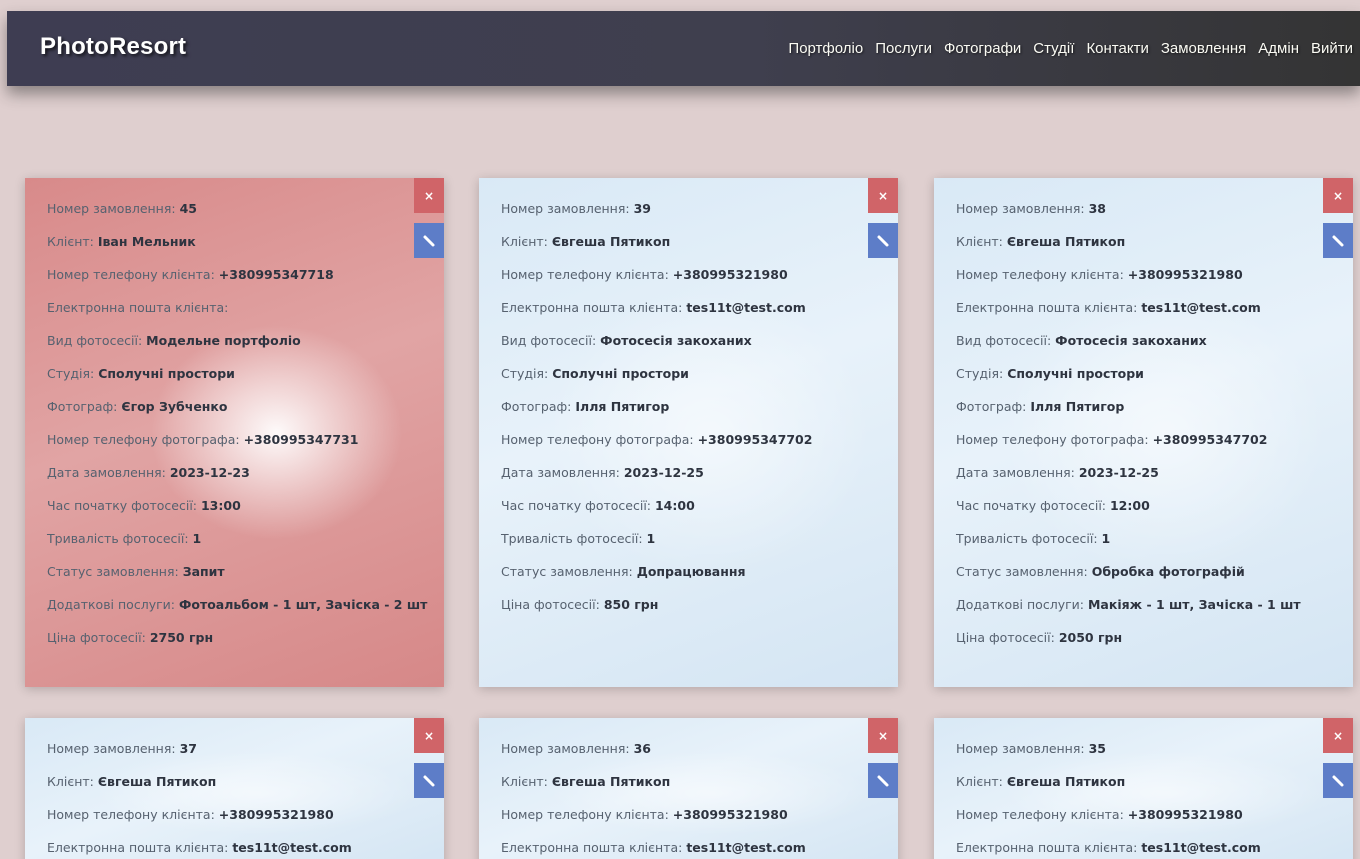  What do you see at coordinates (903, 48) in the screenshot?
I see `nav-item-services: Послуги` at bounding box center [903, 48].